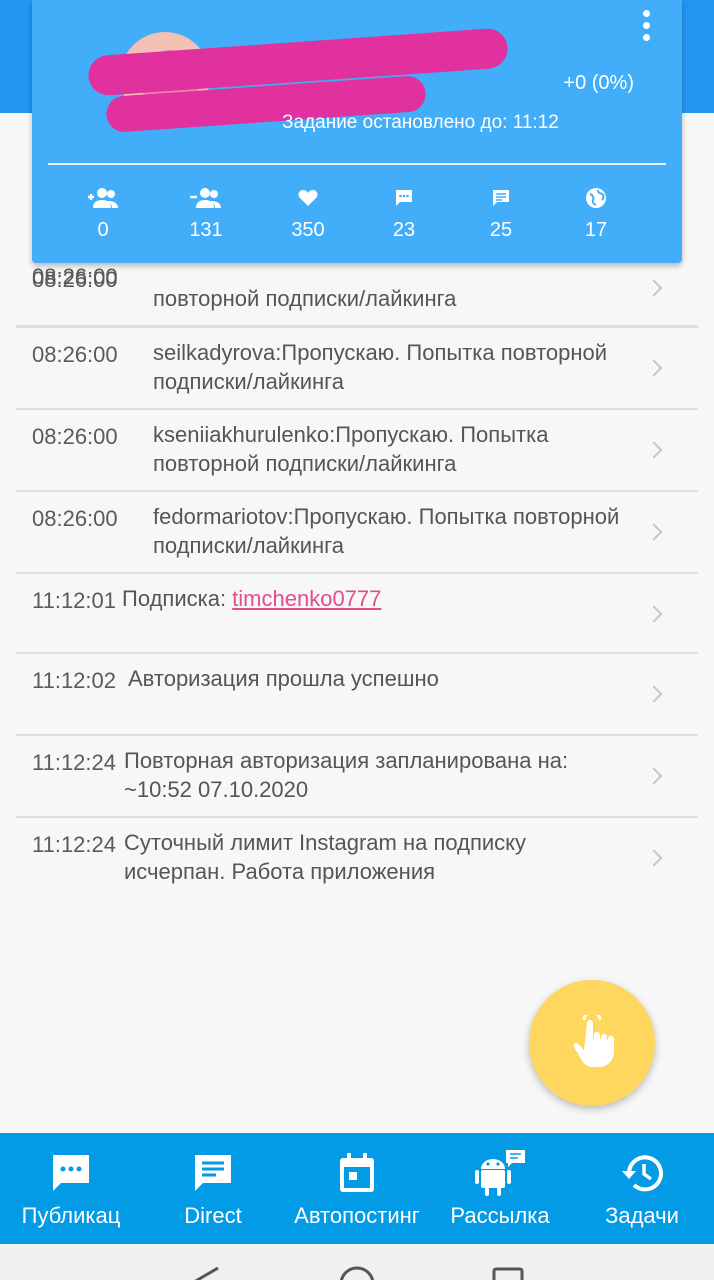 This screenshot has height=1280, width=714. I want to click on stats-delta: +0 (0%), so click(598, 83).